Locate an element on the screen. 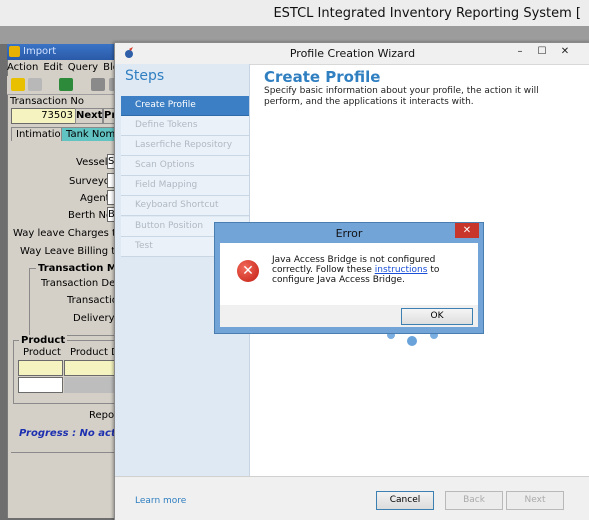 The image size is (589, 520). menu-query: Query is located at coordinates (83, 67).